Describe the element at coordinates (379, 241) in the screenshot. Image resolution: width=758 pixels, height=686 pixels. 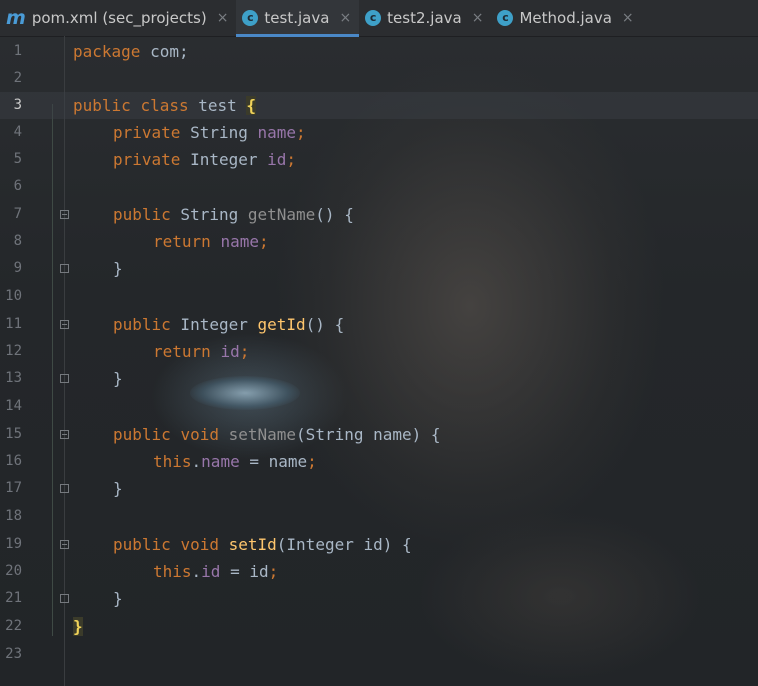
I see `code-line-8: 8 return name;` at that location.